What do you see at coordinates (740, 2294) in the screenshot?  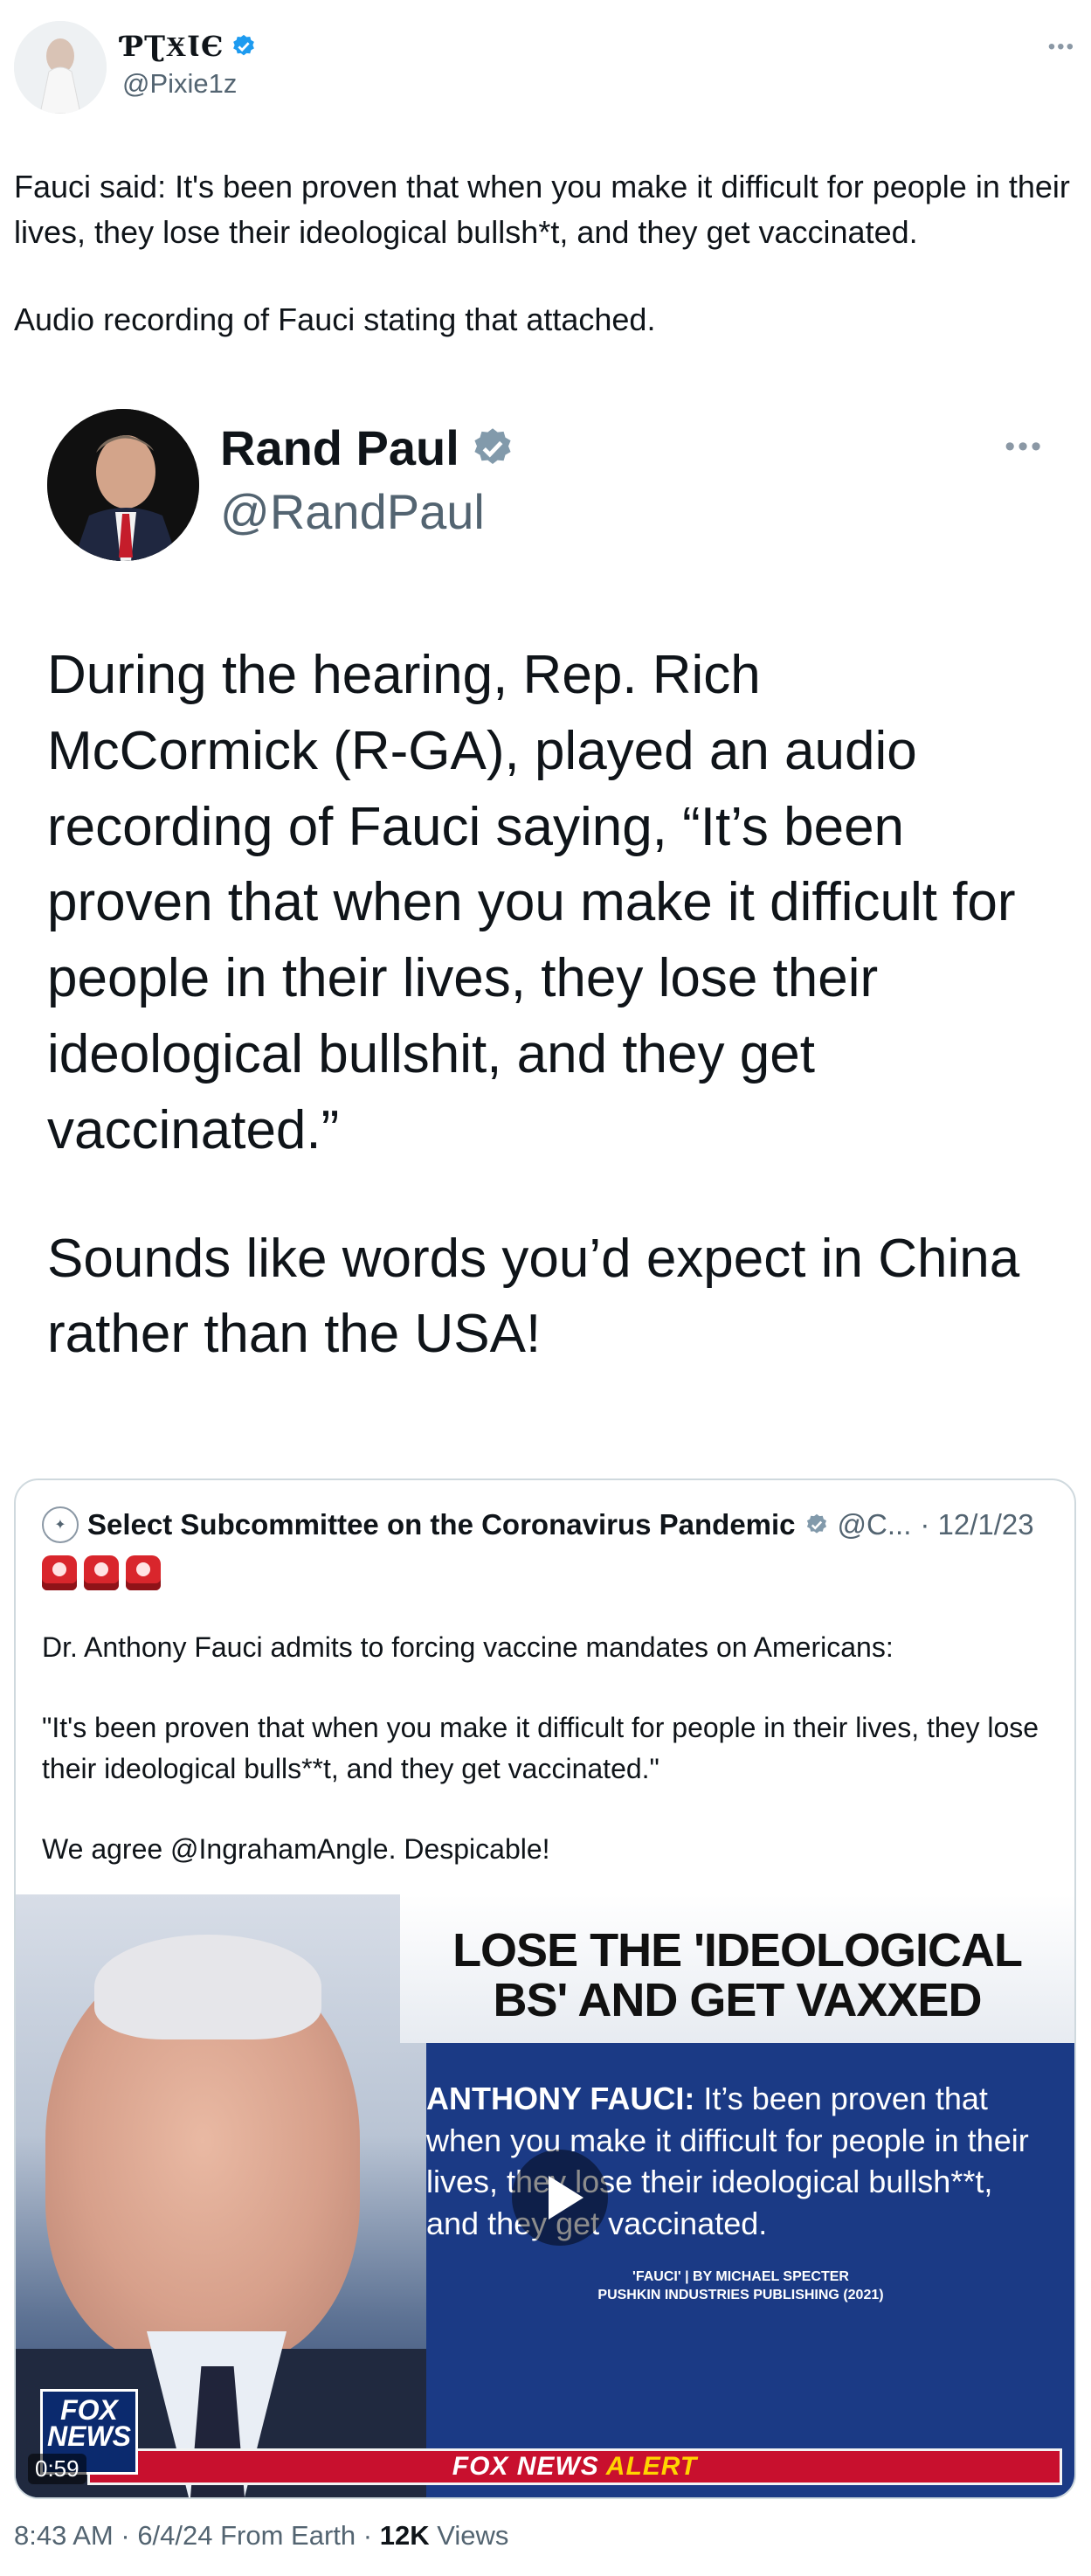 I see `credit-line: PUSHKIN INDUSTRIES PUBLISHING (2021)` at bounding box center [740, 2294].